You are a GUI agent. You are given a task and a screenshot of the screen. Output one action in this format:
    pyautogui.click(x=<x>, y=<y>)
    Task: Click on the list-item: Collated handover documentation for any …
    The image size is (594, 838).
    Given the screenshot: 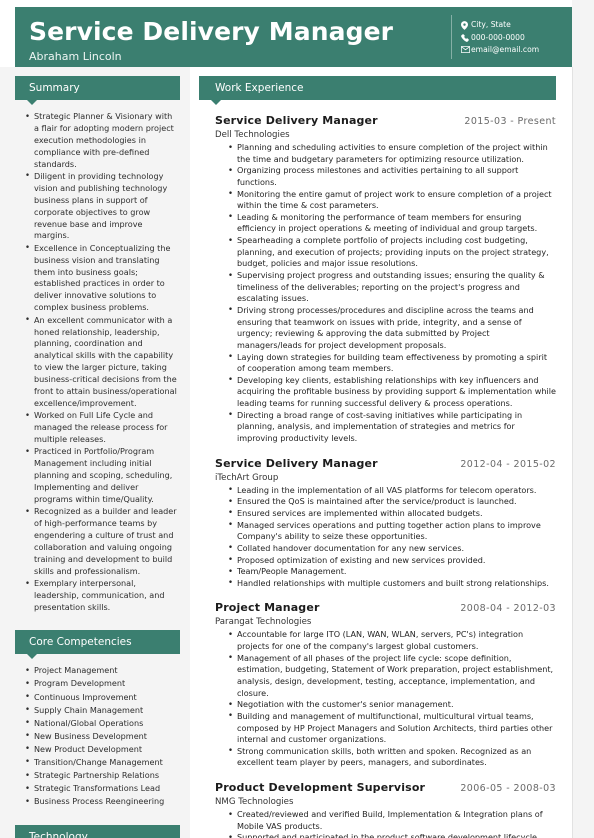 What is the action you would take?
    pyautogui.click(x=392, y=548)
    